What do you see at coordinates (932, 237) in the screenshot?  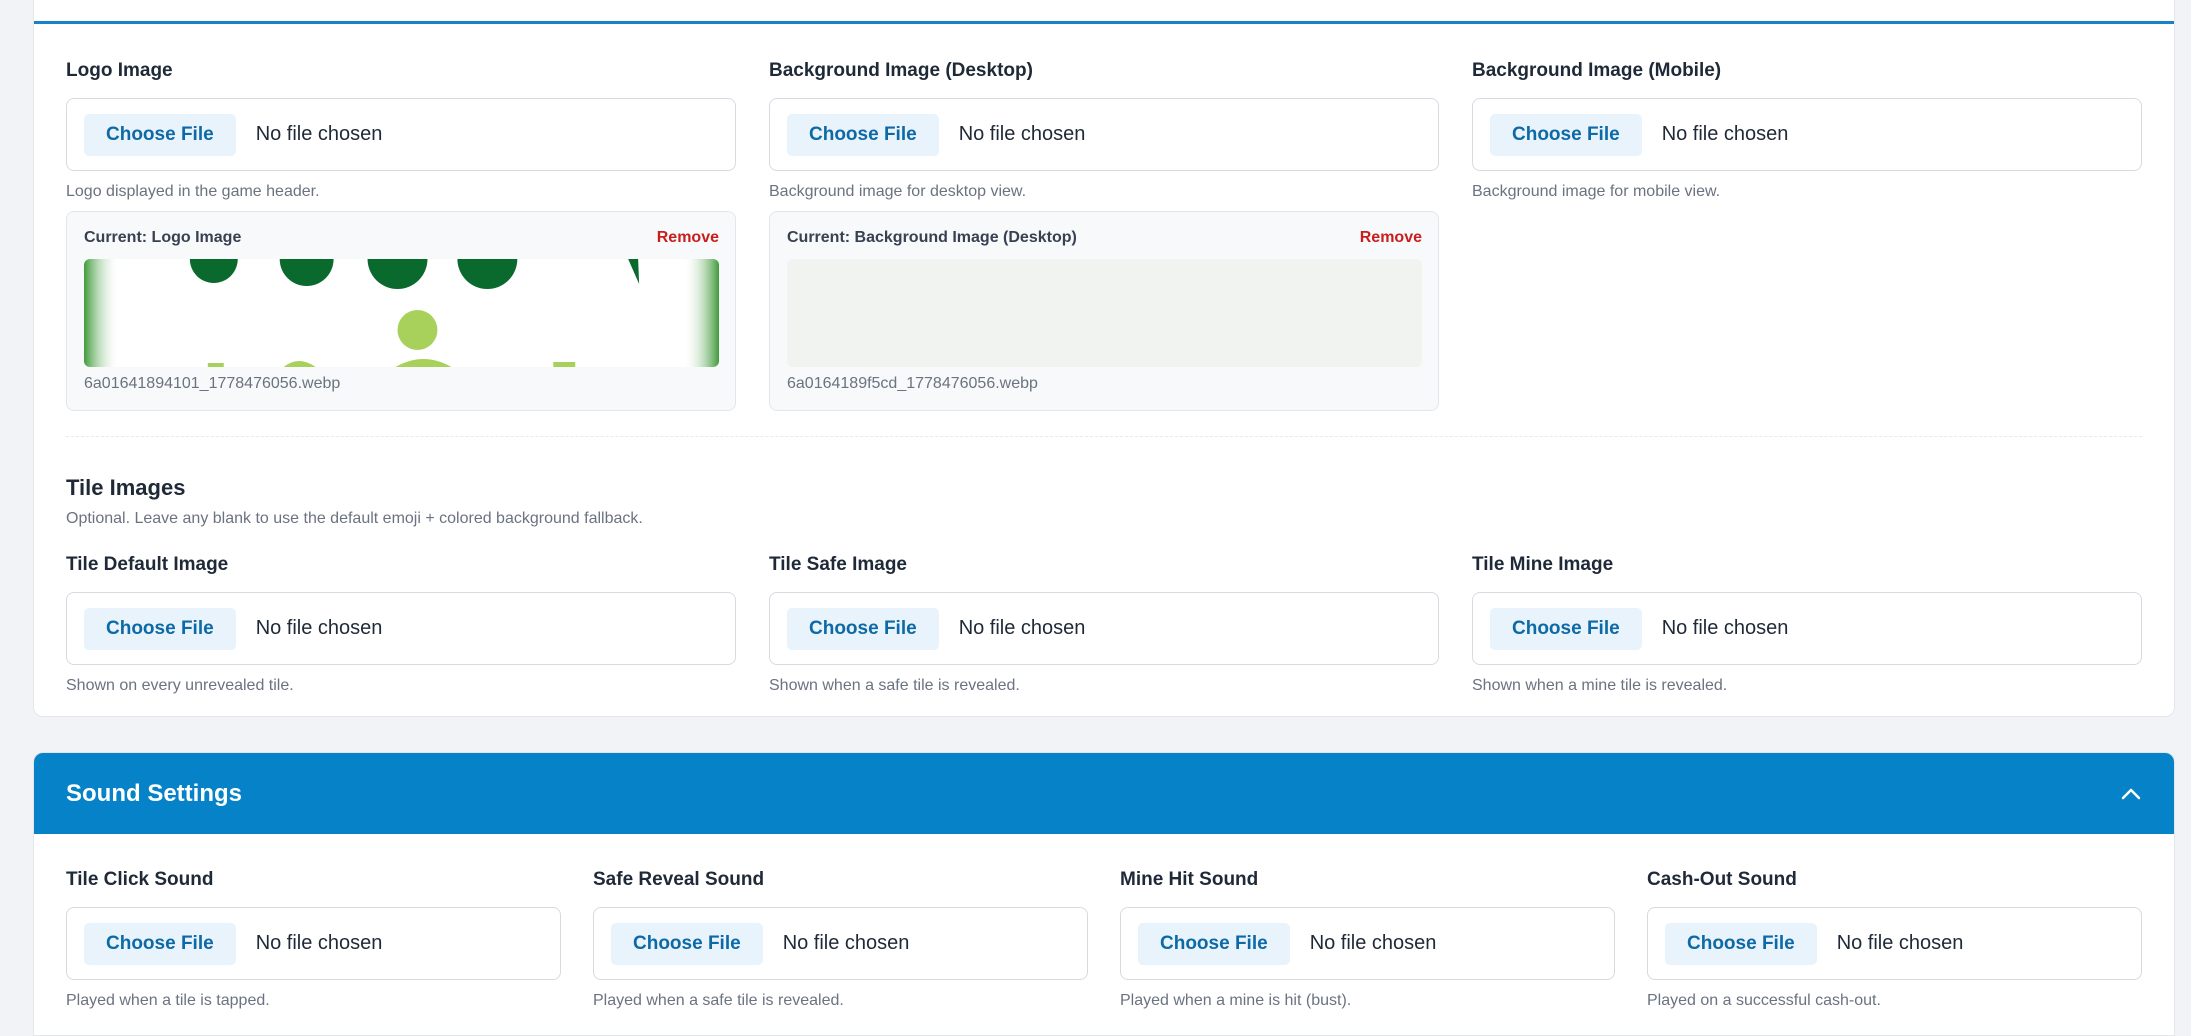 I see `preview-title: Current: Background Image (Desktop)` at bounding box center [932, 237].